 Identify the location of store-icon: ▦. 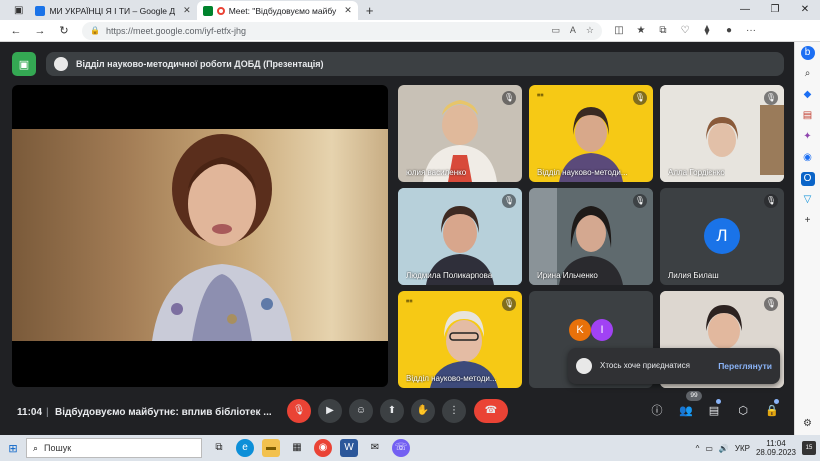
(297, 448).